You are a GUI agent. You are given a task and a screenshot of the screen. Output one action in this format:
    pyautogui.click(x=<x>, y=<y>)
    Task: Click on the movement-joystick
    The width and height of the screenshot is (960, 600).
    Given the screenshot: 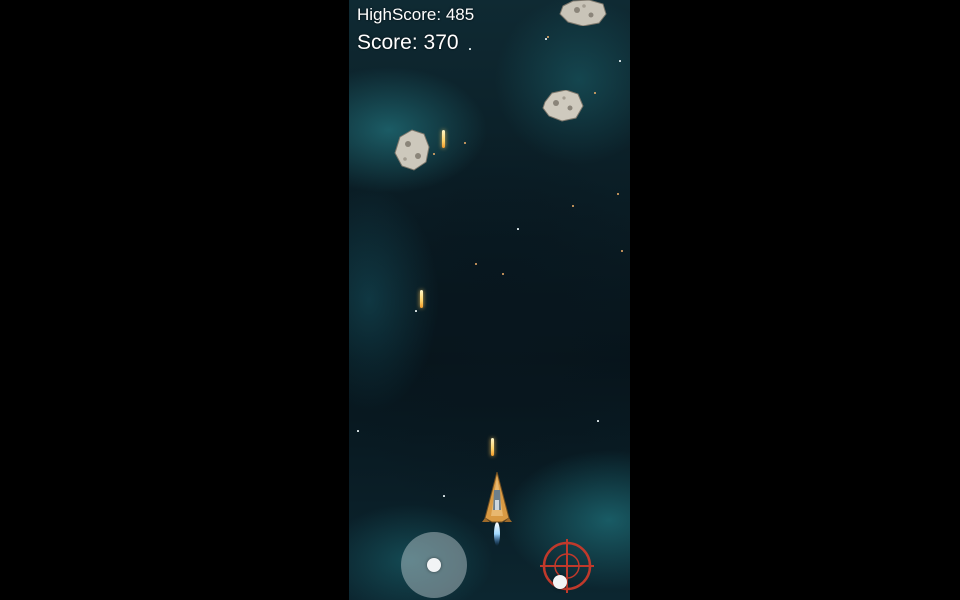 What is the action you would take?
    pyautogui.click(x=434, y=565)
    